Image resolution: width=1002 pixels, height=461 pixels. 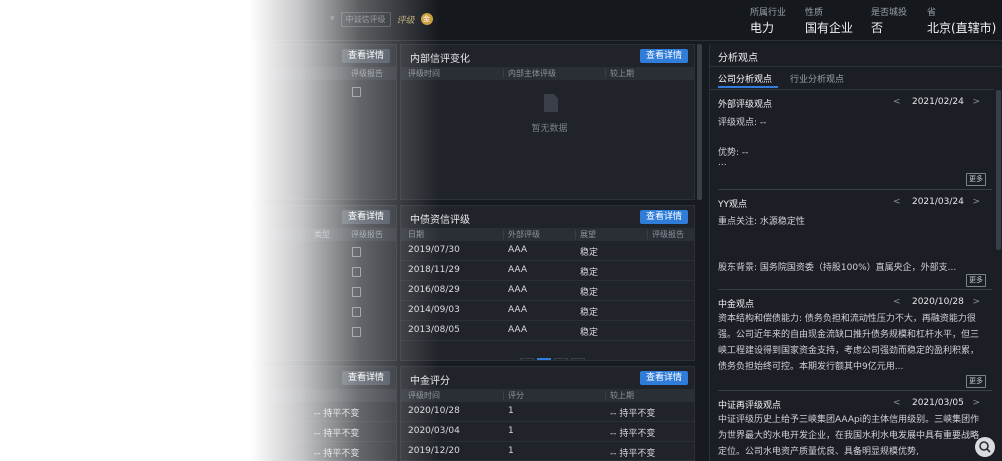 What do you see at coordinates (547, 271) in the screenshot?
I see `table-row: 2018/11/29 AAA 稳定` at bounding box center [547, 271].